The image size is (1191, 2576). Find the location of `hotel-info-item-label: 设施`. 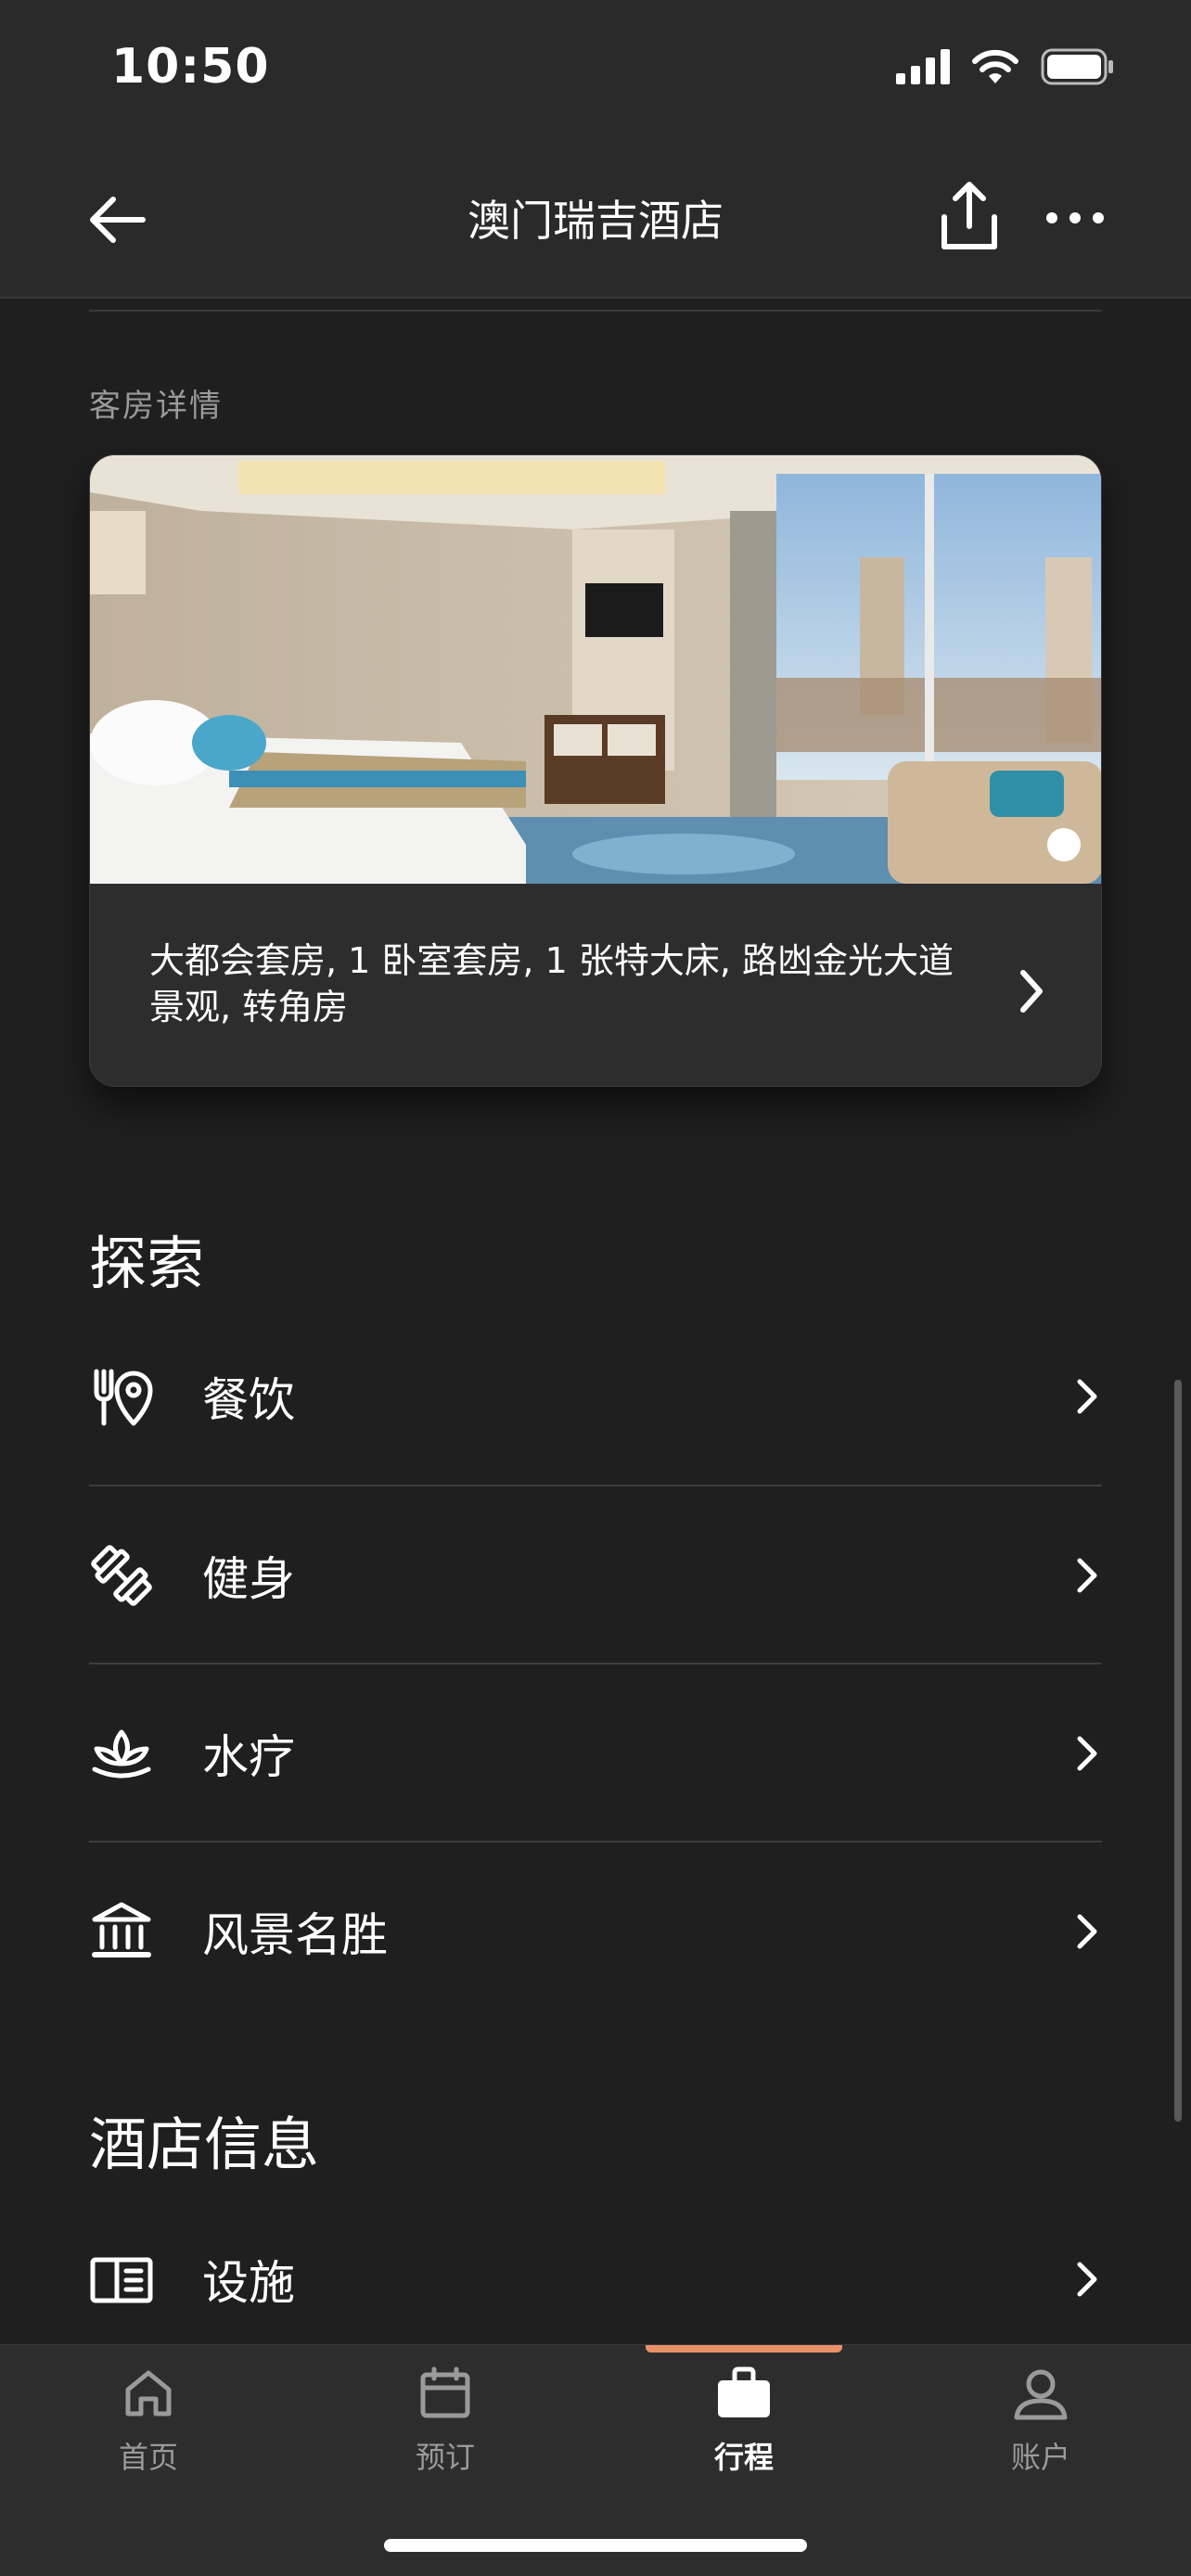

hotel-info-item-label: 设施 is located at coordinates (248, 2283).